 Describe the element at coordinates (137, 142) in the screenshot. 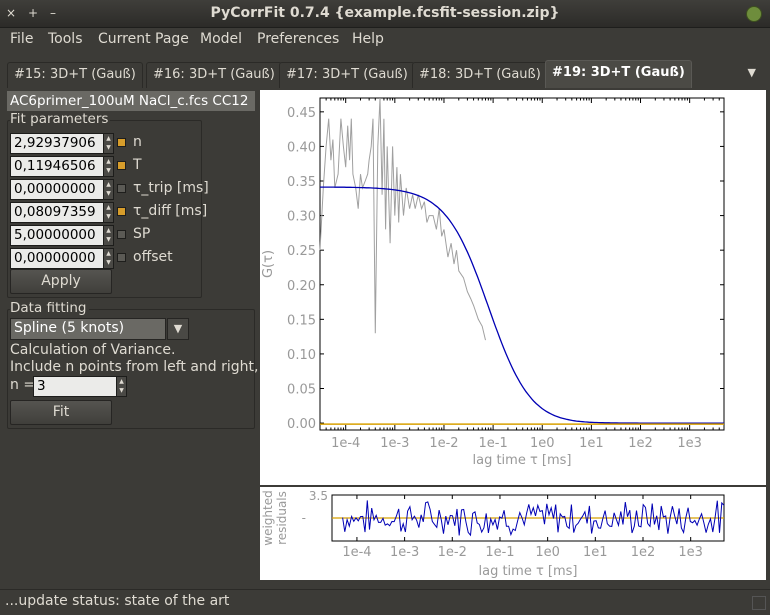

I see `parameter-label: n` at that location.